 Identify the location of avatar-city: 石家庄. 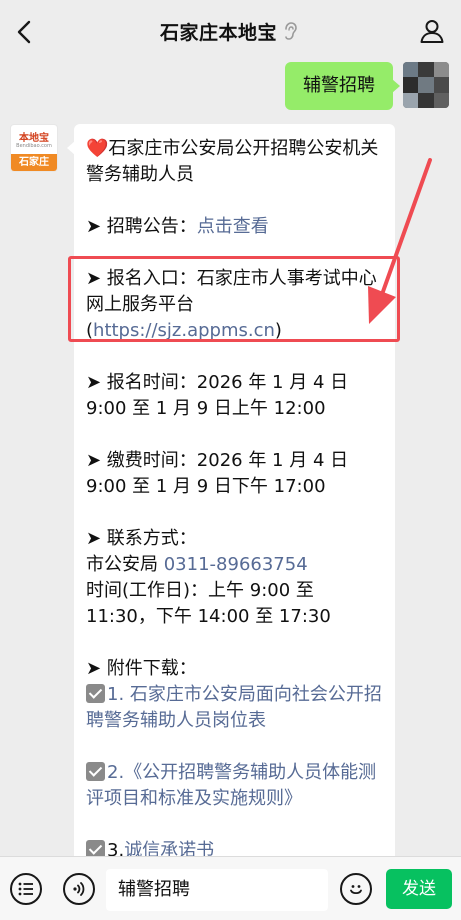
(34, 162).